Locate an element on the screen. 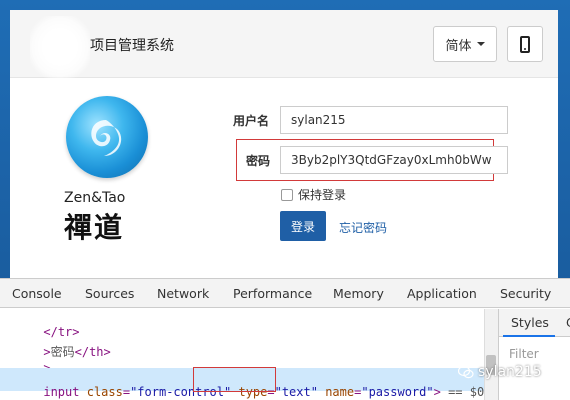 This screenshot has width=570, height=400. language-dropdown: 简体 is located at coordinates (465, 44).